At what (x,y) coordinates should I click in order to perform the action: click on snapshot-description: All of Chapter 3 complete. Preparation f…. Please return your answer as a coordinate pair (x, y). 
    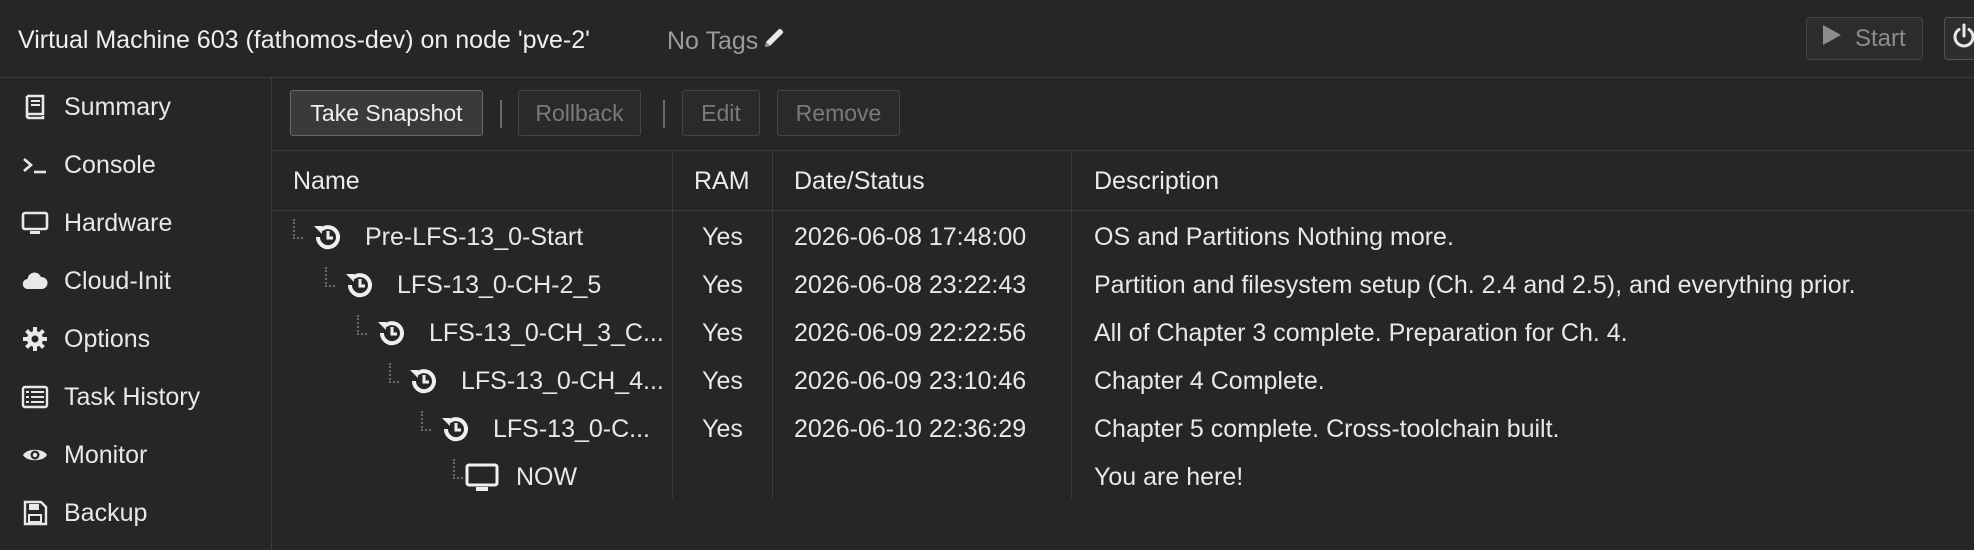
    Looking at the image, I should click on (1361, 332).